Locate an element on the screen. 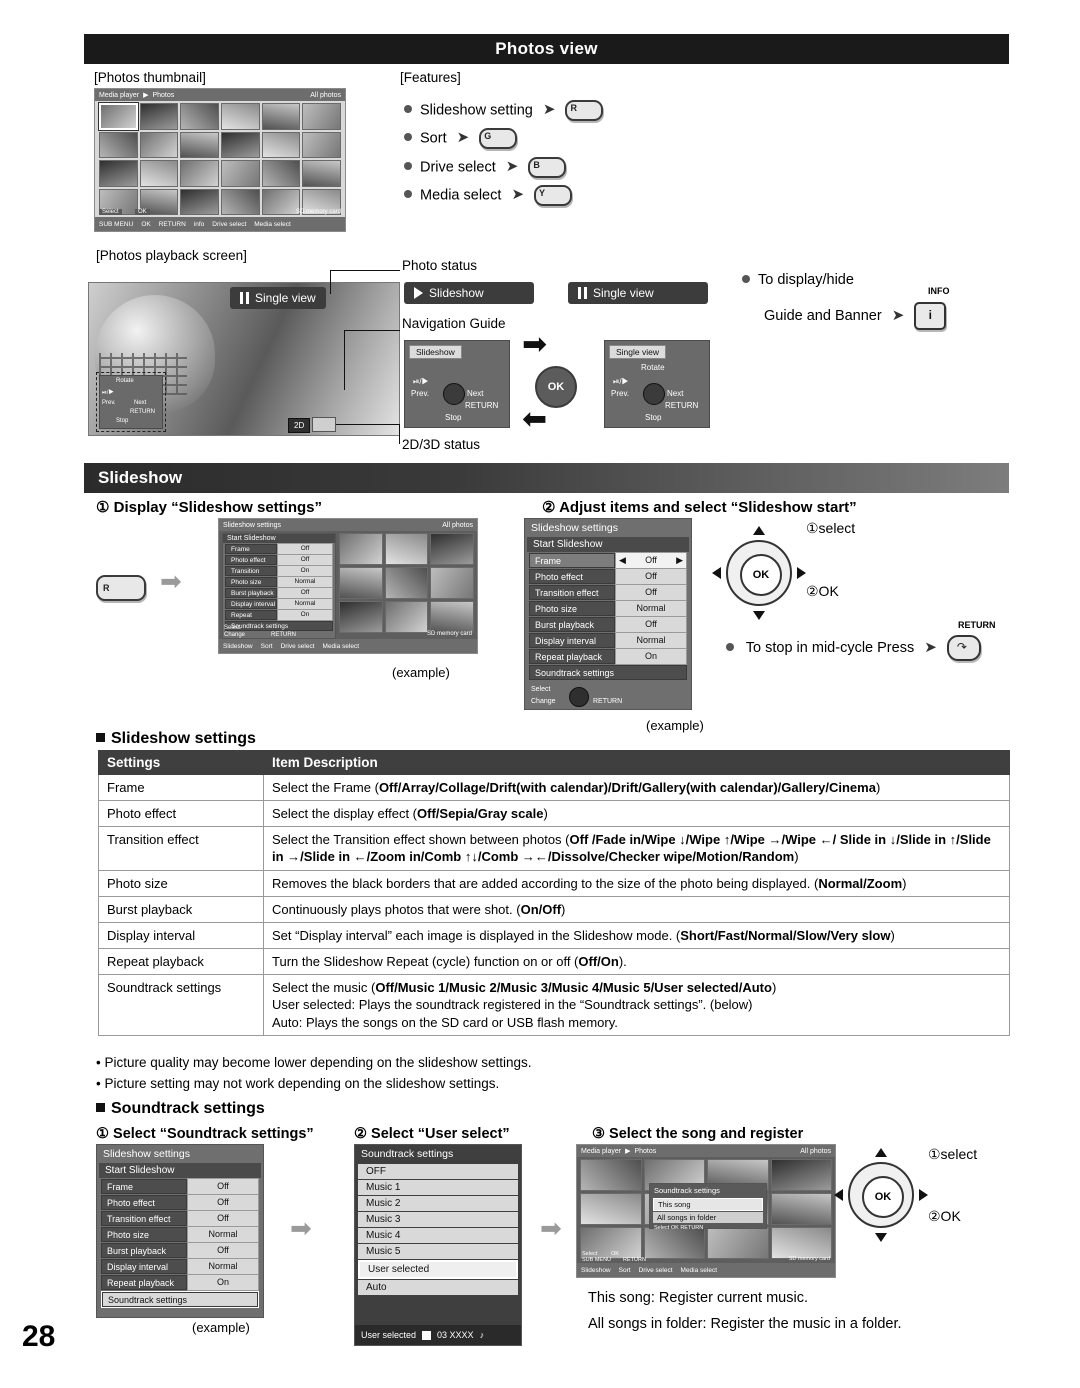 This screenshot has height=1388, width=1080. soundtrack-option-music3: Music 3 is located at coordinates (438, 1219).